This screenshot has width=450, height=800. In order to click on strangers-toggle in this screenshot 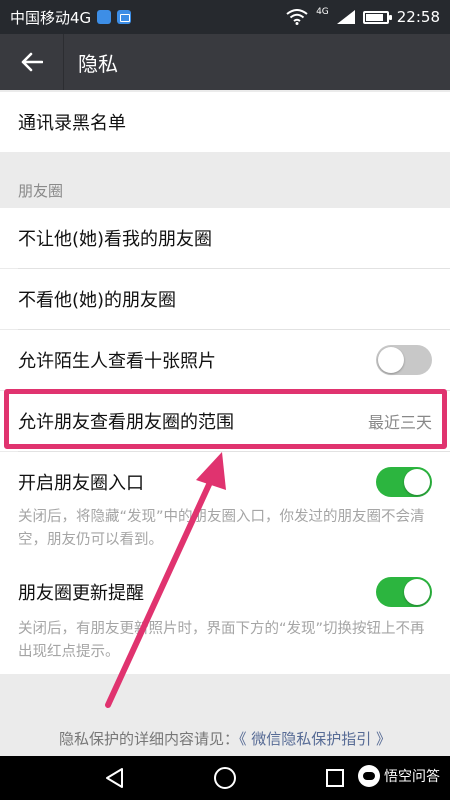, I will do `click(404, 360)`.